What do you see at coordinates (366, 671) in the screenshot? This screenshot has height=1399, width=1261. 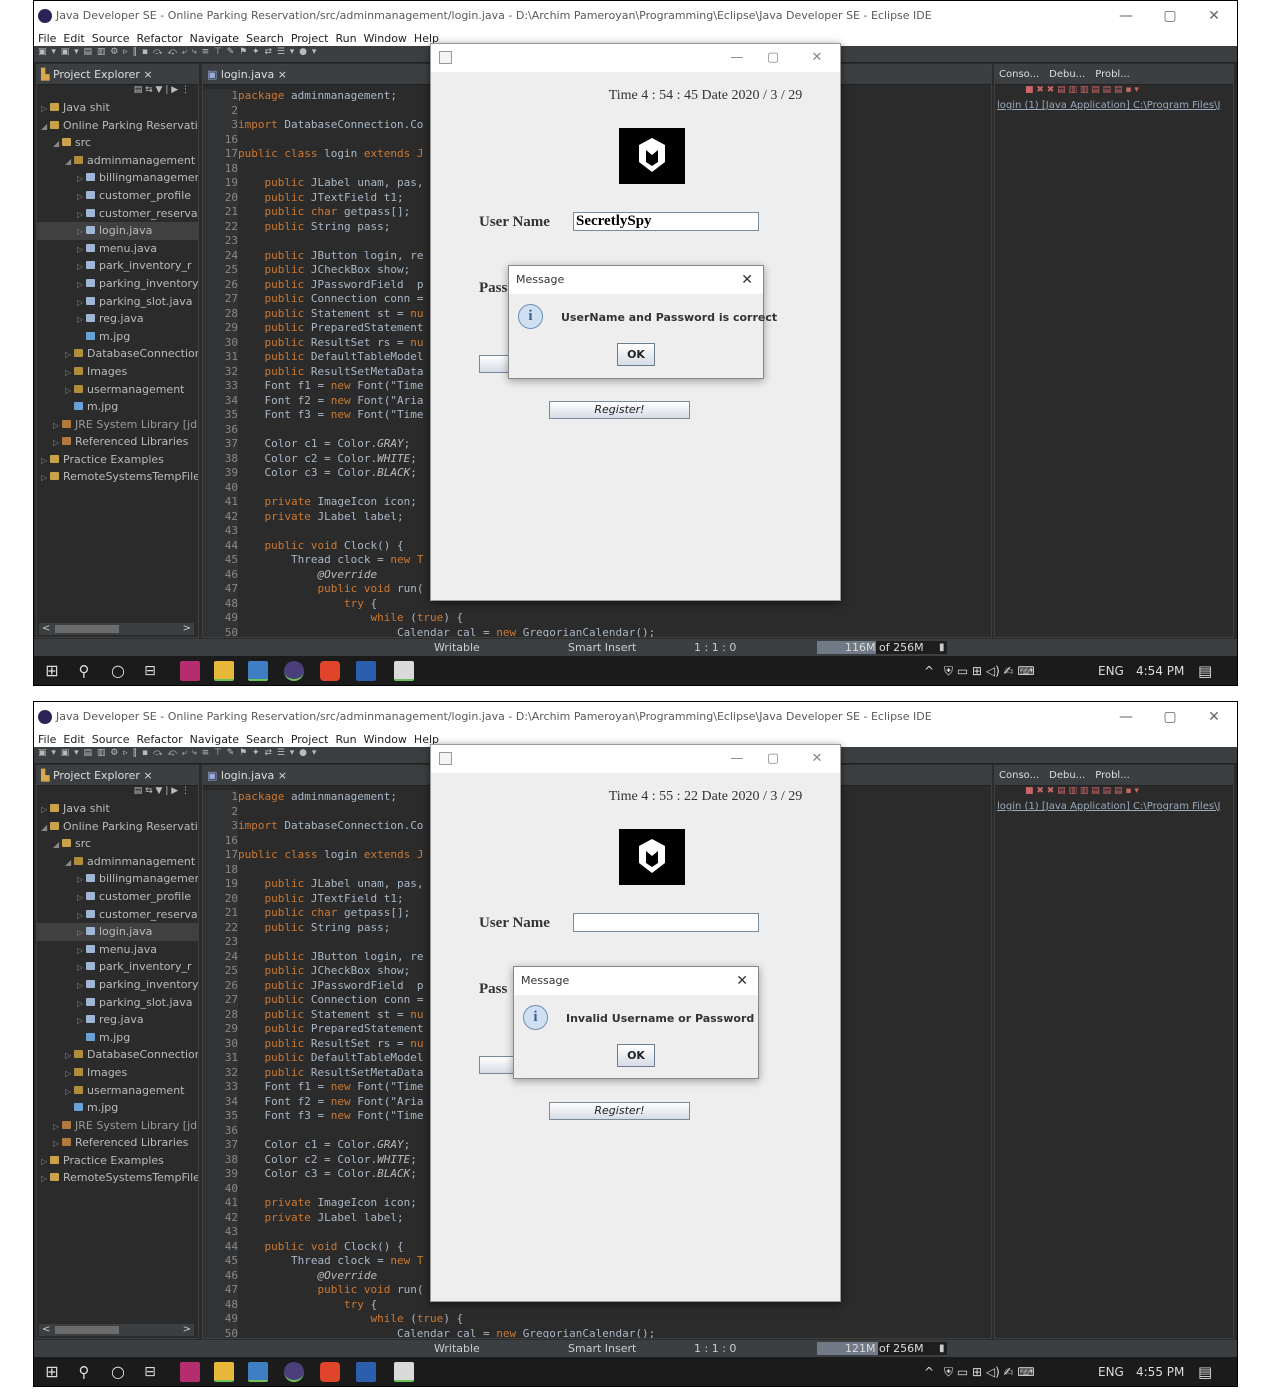 I see `word-icon` at bounding box center [366, 671].